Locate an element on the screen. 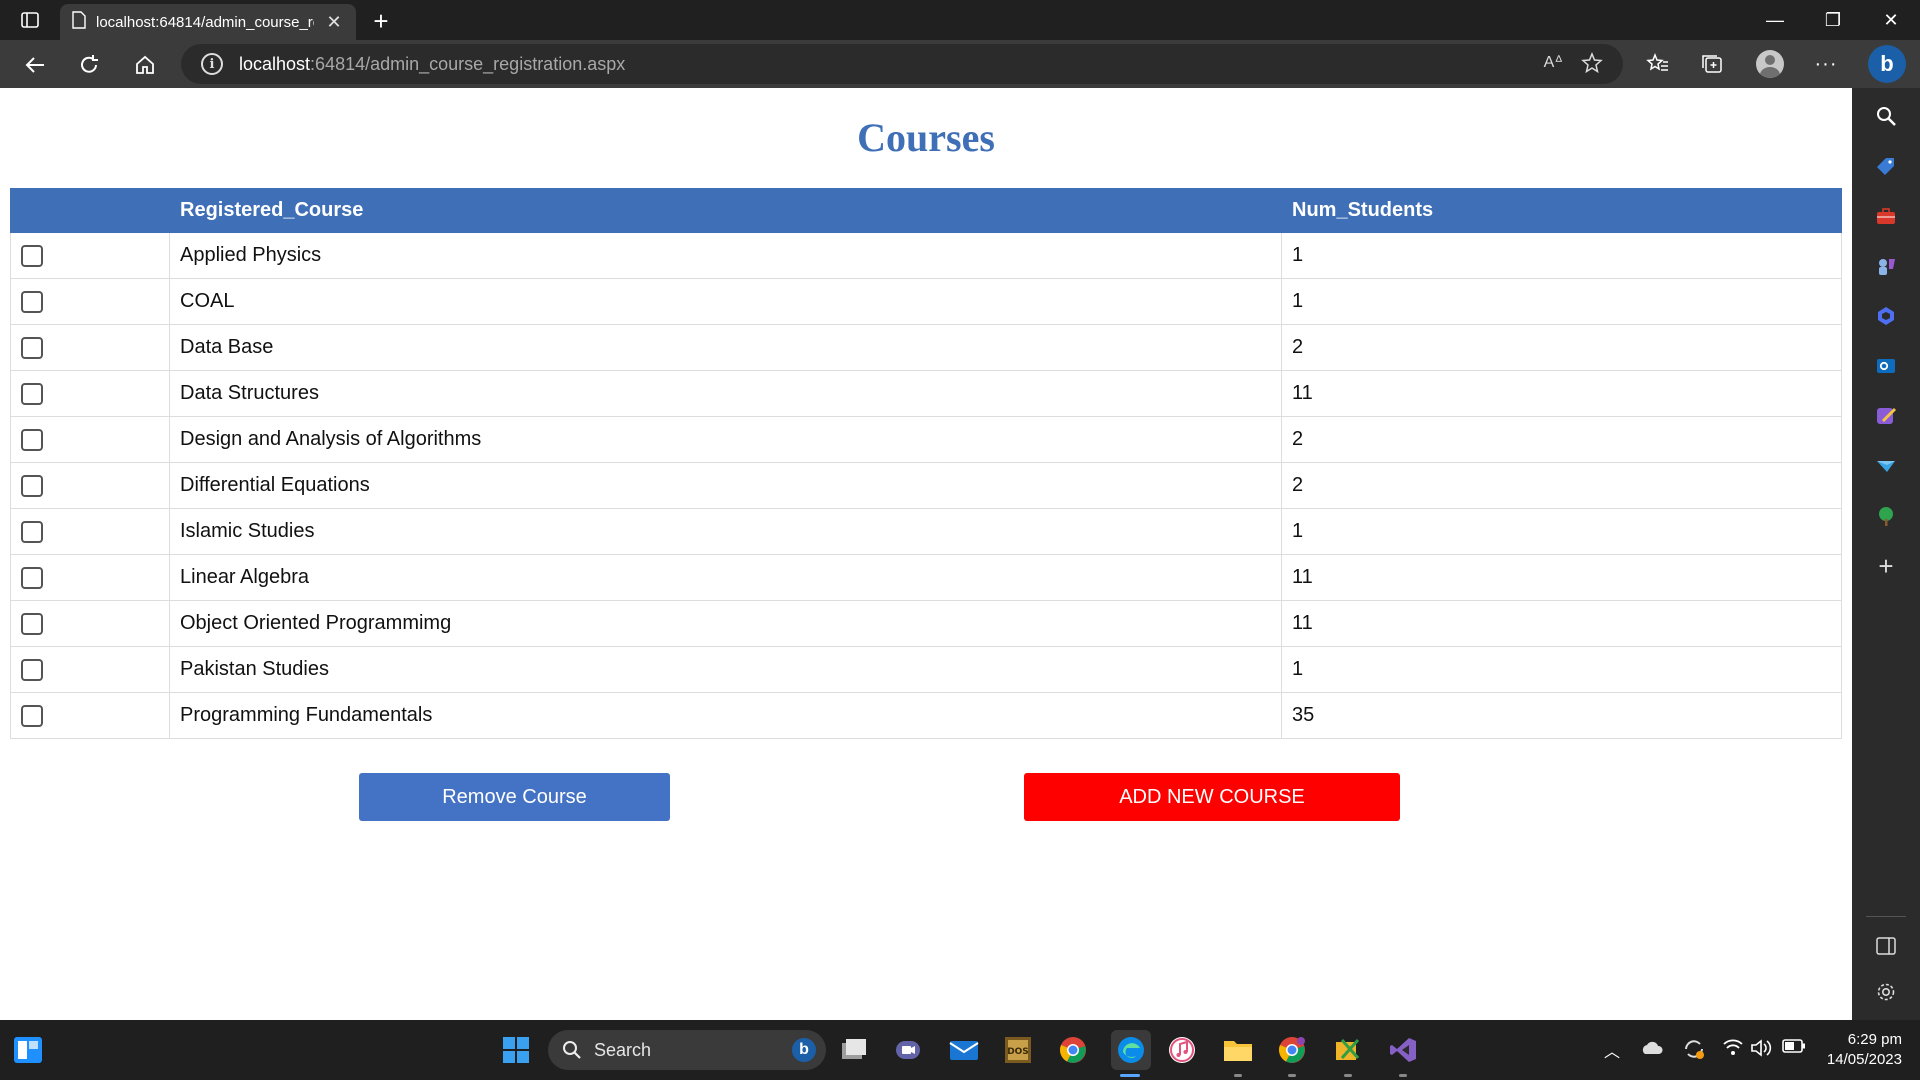 The width and height of the screenshot is (1920, 1080). more-options-icon: ··· is located at coordinates (1826, 64).